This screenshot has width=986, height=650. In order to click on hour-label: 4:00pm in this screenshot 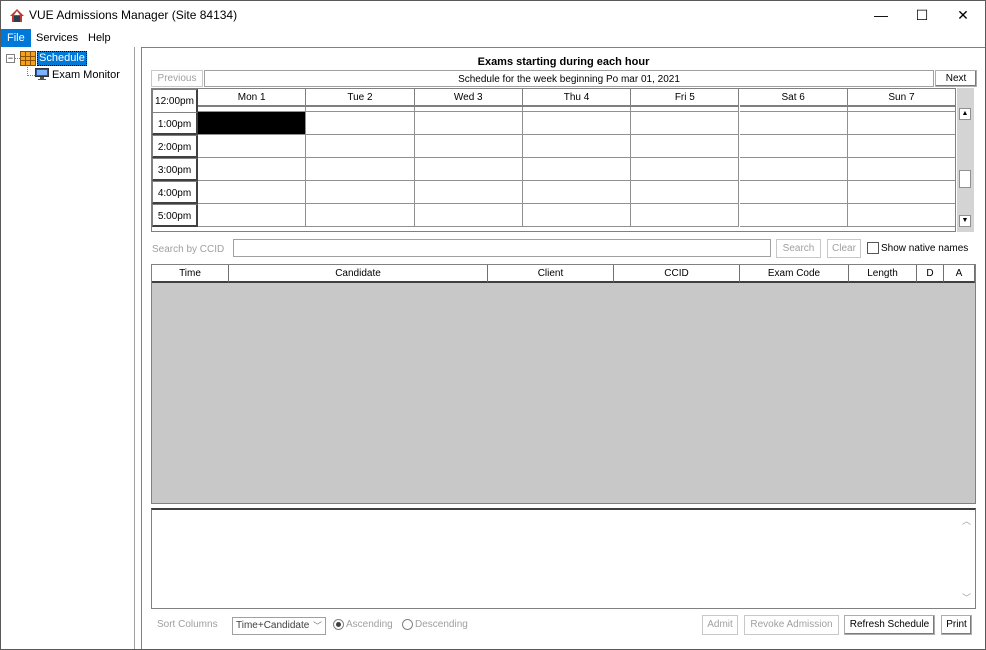, I will do `click(175, 192)`.